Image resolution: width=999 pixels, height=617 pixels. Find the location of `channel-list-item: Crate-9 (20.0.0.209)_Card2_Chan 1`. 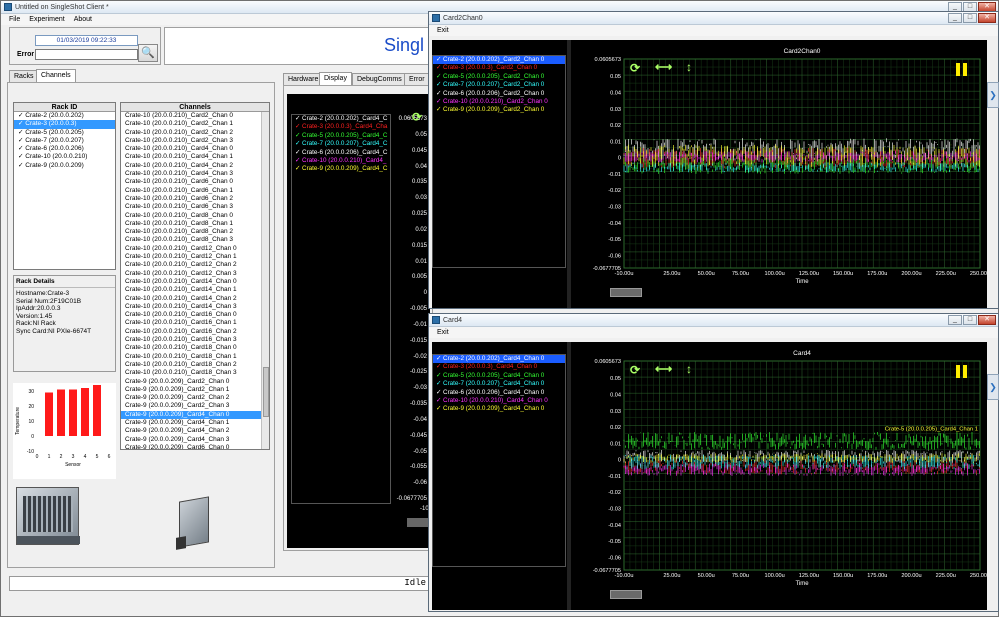

channel-list-item: Crate-9 (20.0.0.209)_Card2_Chan 1 is located at coordinates (195, 390).